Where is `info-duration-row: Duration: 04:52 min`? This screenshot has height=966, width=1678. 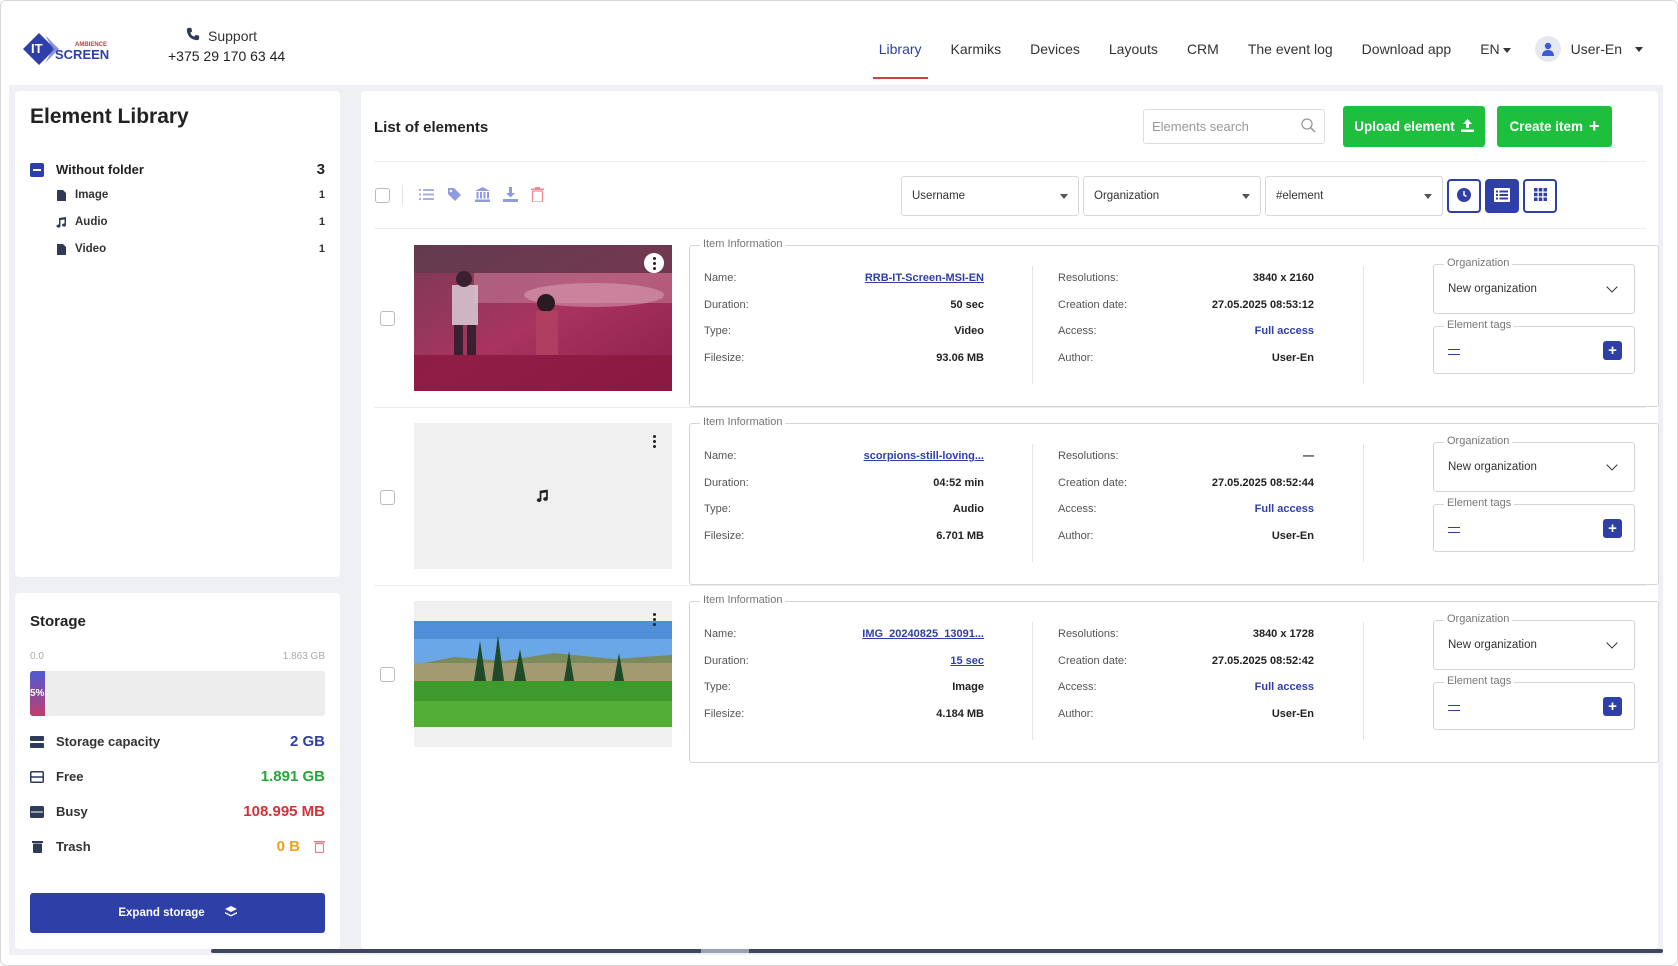 info-duration-row: Duration: 04:52 min is located at coordinates (844, 483).